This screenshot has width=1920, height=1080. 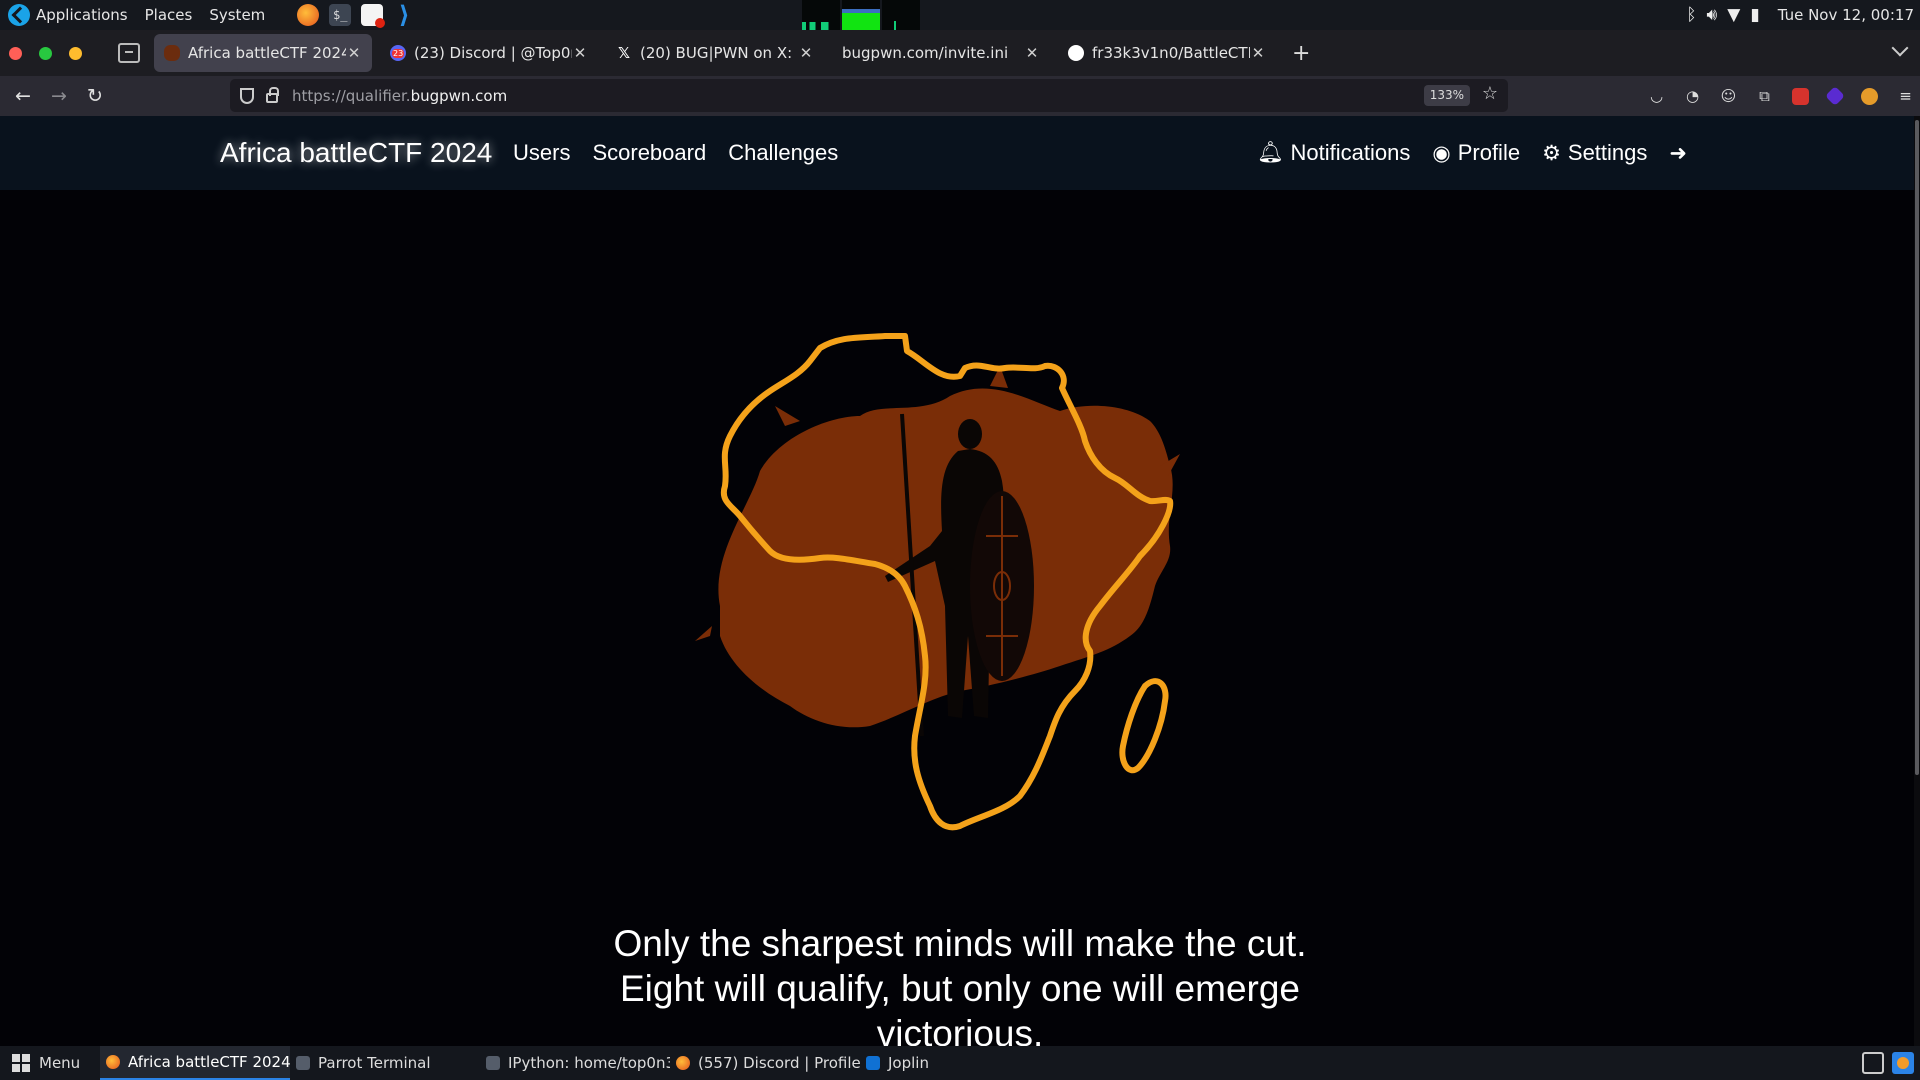 I want to click on bookmark-star-icon: ☆, so click(x=1490, y=93).